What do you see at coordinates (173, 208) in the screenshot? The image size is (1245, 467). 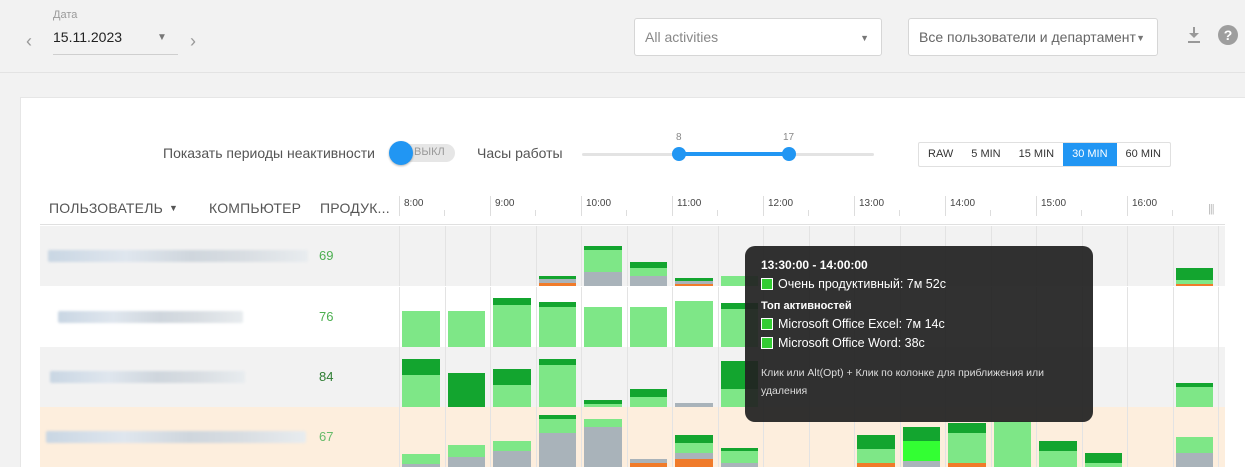 I see `sort-down-icon: ▼` at bounding box center [173, 208].